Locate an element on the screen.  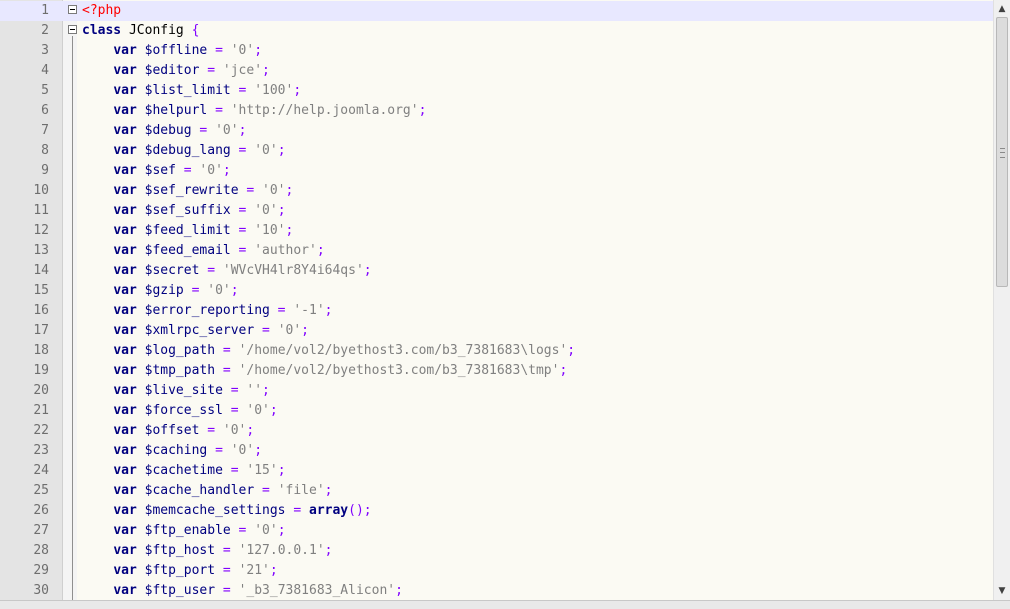
code-line: 30 var $ftp_user = '_b3_7381683_Alicon'; is located at coordinates (496, 590).